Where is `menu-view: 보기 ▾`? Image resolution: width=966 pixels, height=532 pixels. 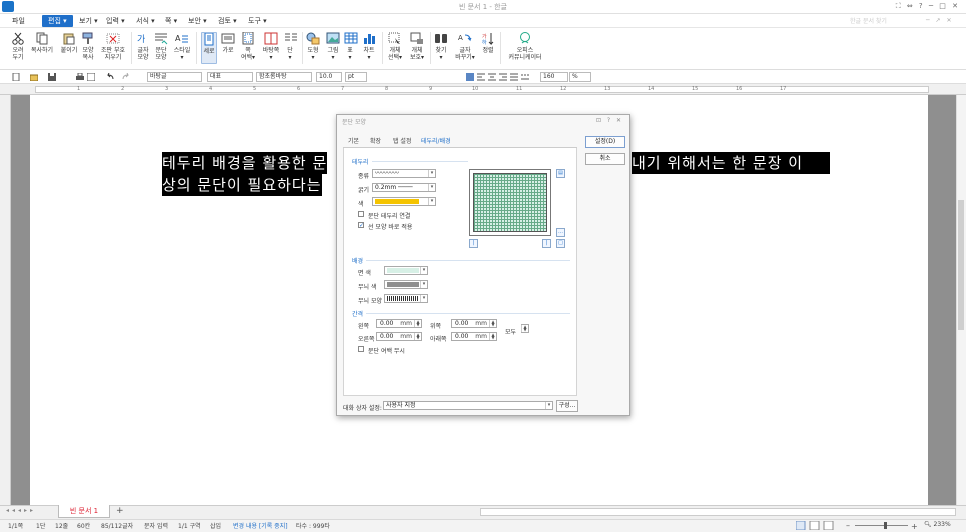 menu-view: 보기 ▾ is located at coordinates (88, 21).